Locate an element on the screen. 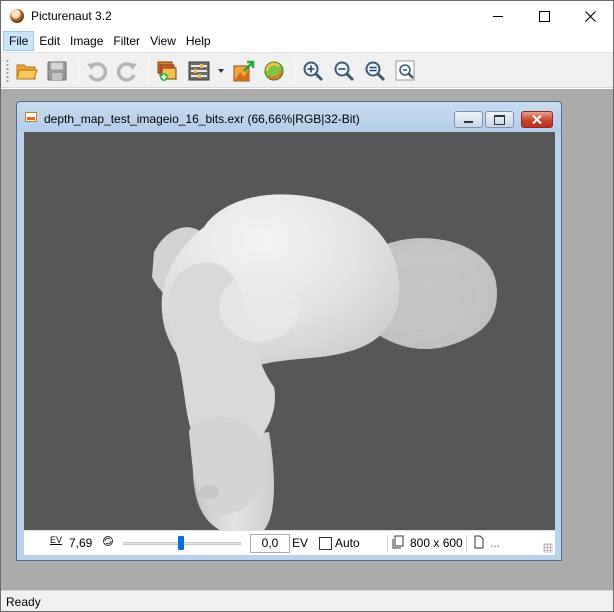 Image resolution: width=614 pixels, height=612 pixels. close-button is located at coordinates (590, 16).